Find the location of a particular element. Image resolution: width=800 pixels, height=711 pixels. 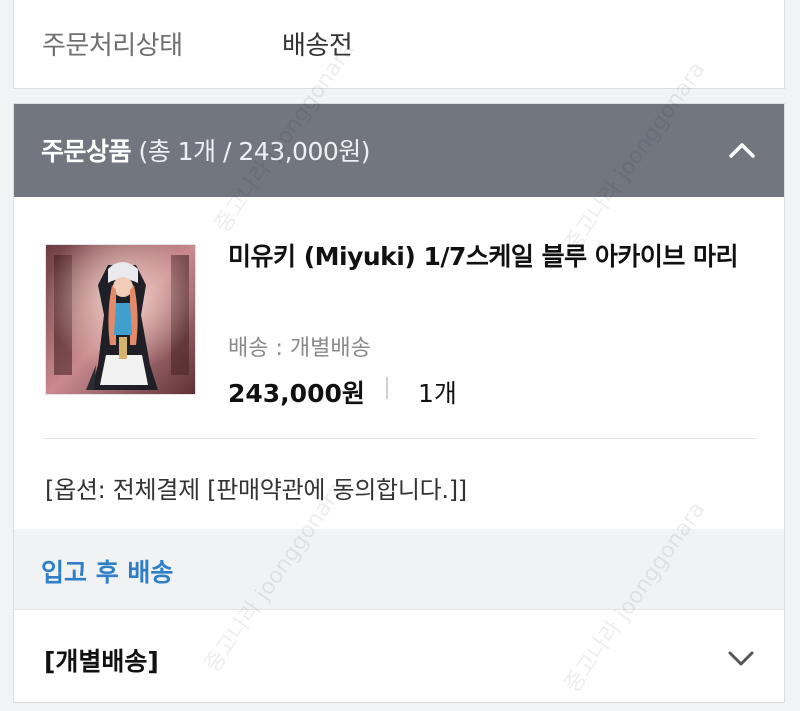

order-status-label: 주문처리상태 is located at coordinates (112, 46).